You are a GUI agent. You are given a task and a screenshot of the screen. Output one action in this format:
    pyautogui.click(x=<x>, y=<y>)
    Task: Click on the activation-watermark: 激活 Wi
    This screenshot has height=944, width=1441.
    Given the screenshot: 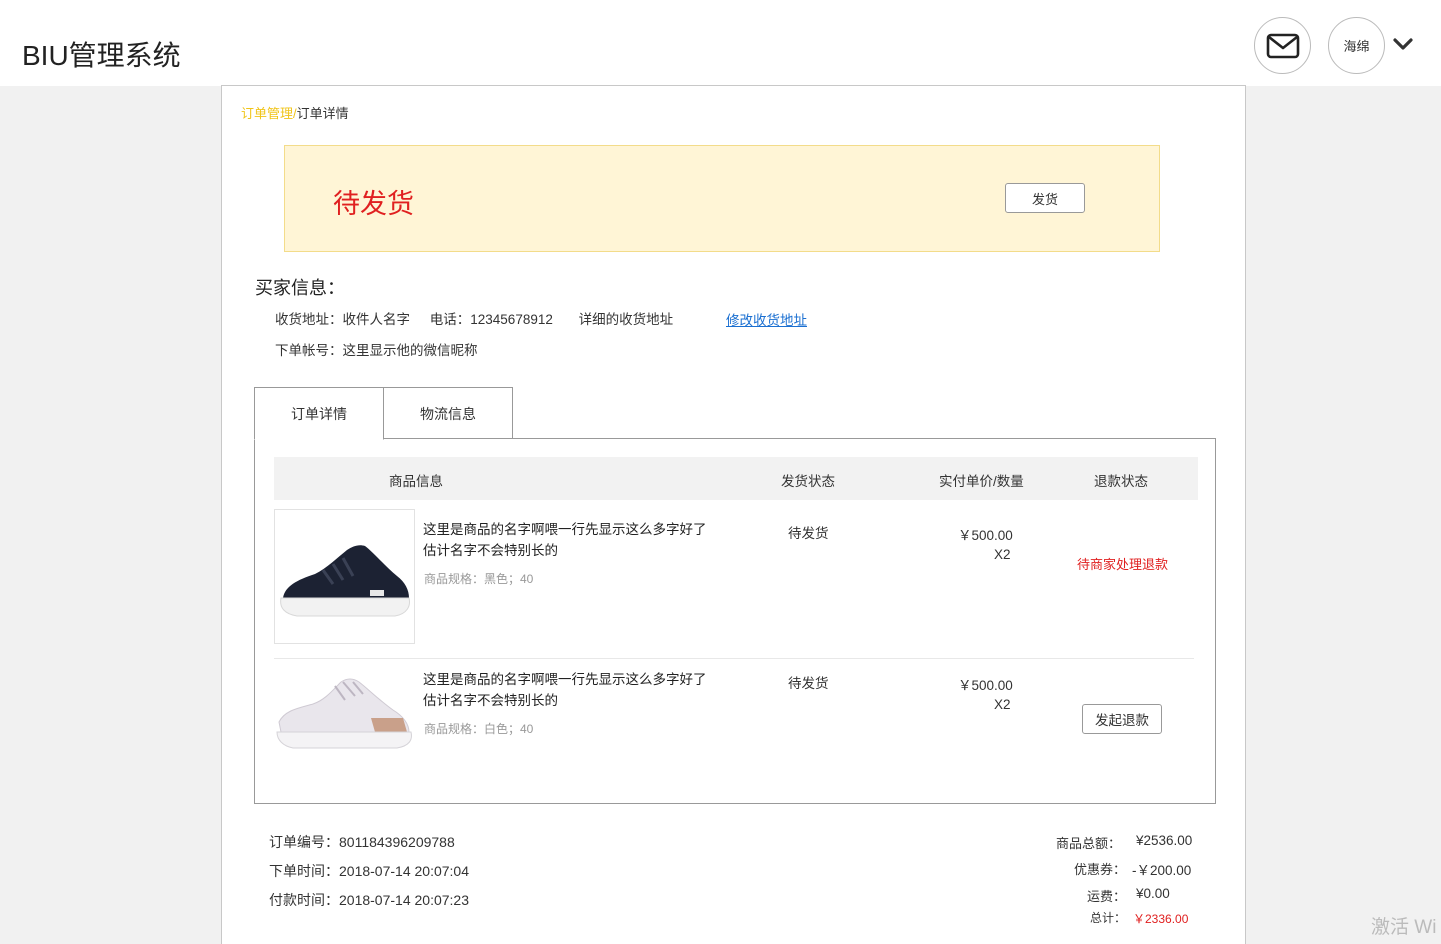 What is the action you would take?
    pyautogui.click(x=1404, y=927)
    